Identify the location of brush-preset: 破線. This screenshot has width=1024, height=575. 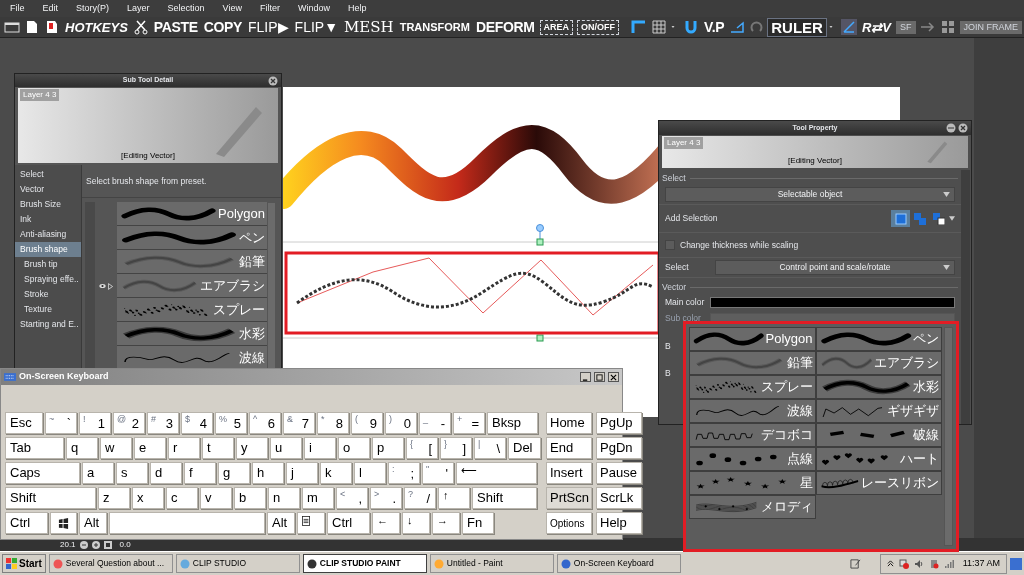
(878, 435).